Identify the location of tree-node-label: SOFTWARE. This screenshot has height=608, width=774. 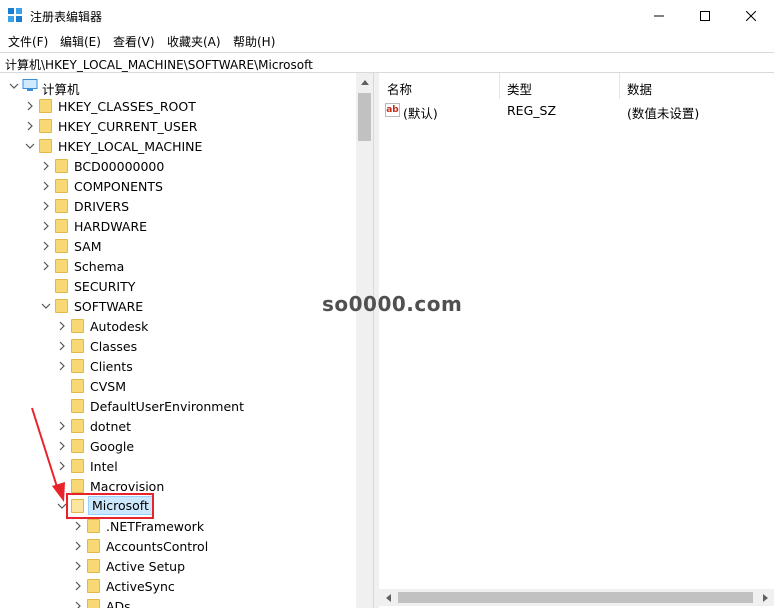
(109, 306).